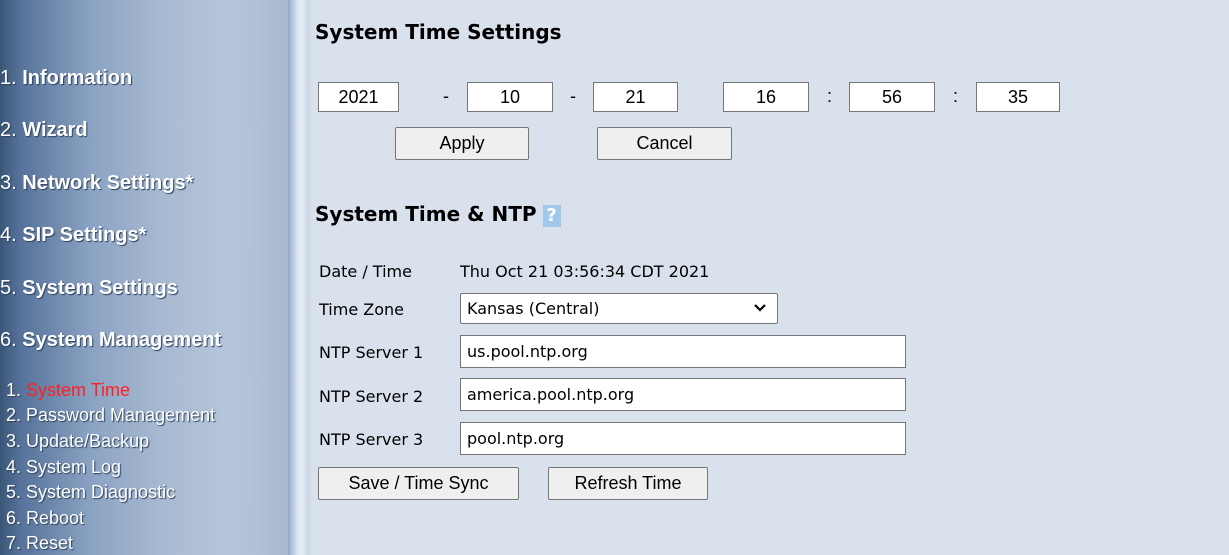 The width and height of the screenshot is (1229, 555). What do you see at coordinates (418, 483) in the screenshot?
I see `save-time-sync-button: Save / Time Sync` at bounding box center [418, 483].